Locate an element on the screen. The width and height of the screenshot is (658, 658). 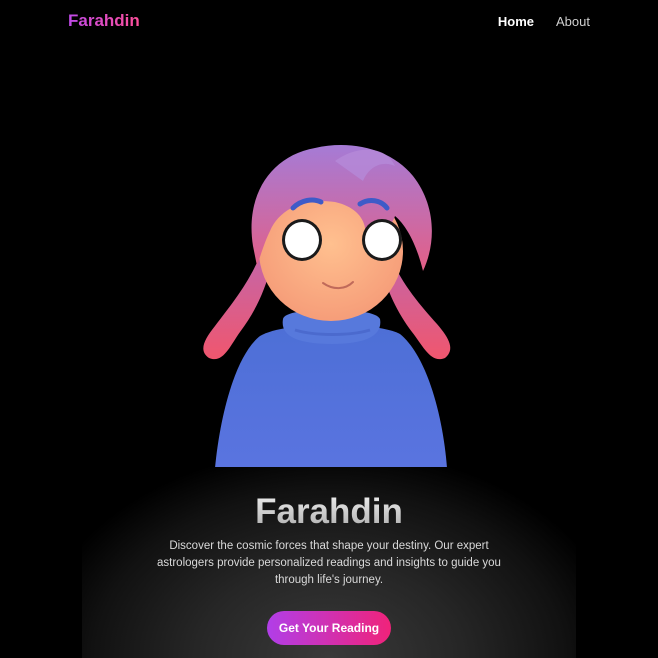
nav-link-home: Home is located at coordinates (516, 21).